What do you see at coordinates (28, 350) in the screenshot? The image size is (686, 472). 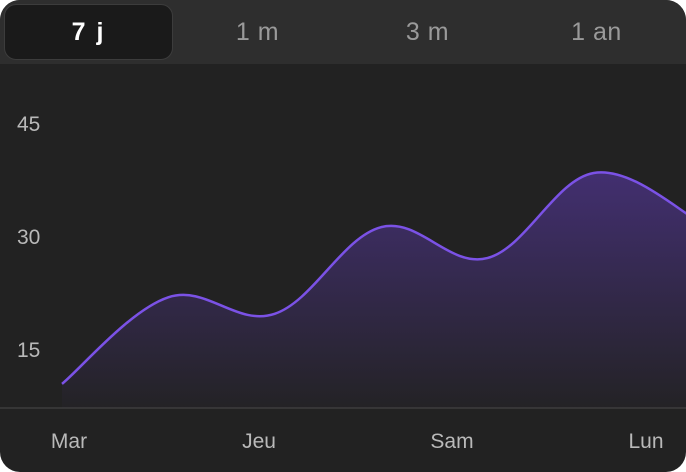 I see `y-tick-label: 15` at bounding box center [28, 350].